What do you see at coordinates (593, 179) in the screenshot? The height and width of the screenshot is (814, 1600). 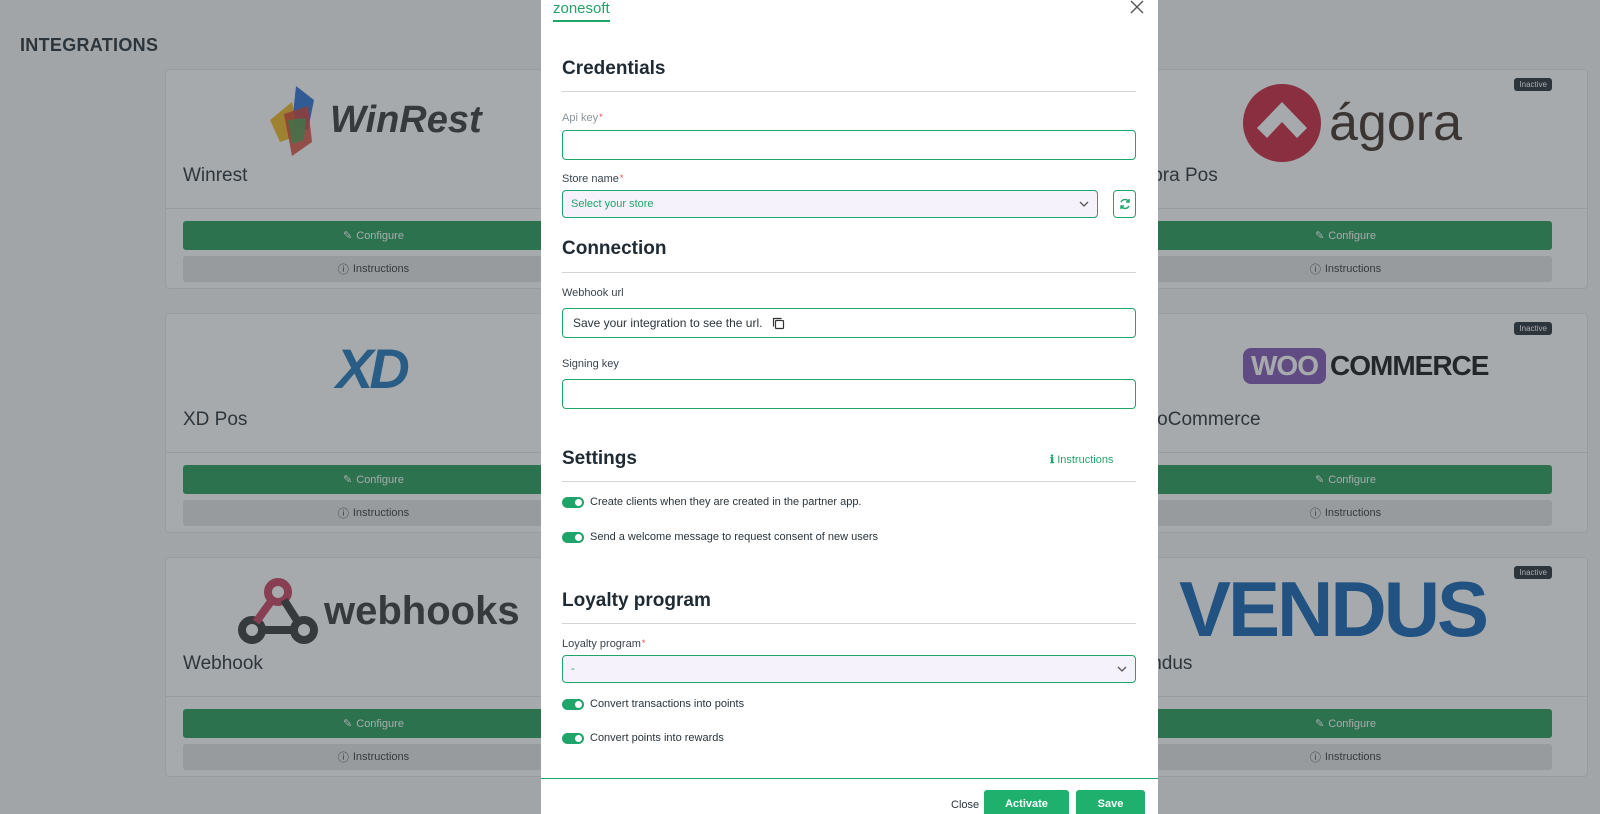 I see `store-name-label: Store name*` at bounding box center [593, 179].